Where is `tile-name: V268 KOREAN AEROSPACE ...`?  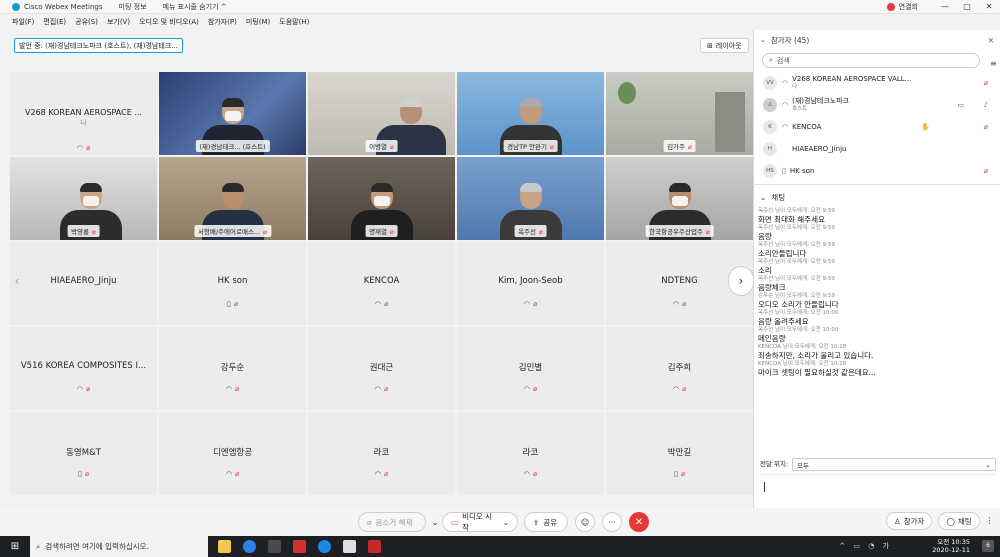 tile-name: V268 KOREAN AEROSPACE ... is located at coordinates (83, 112).